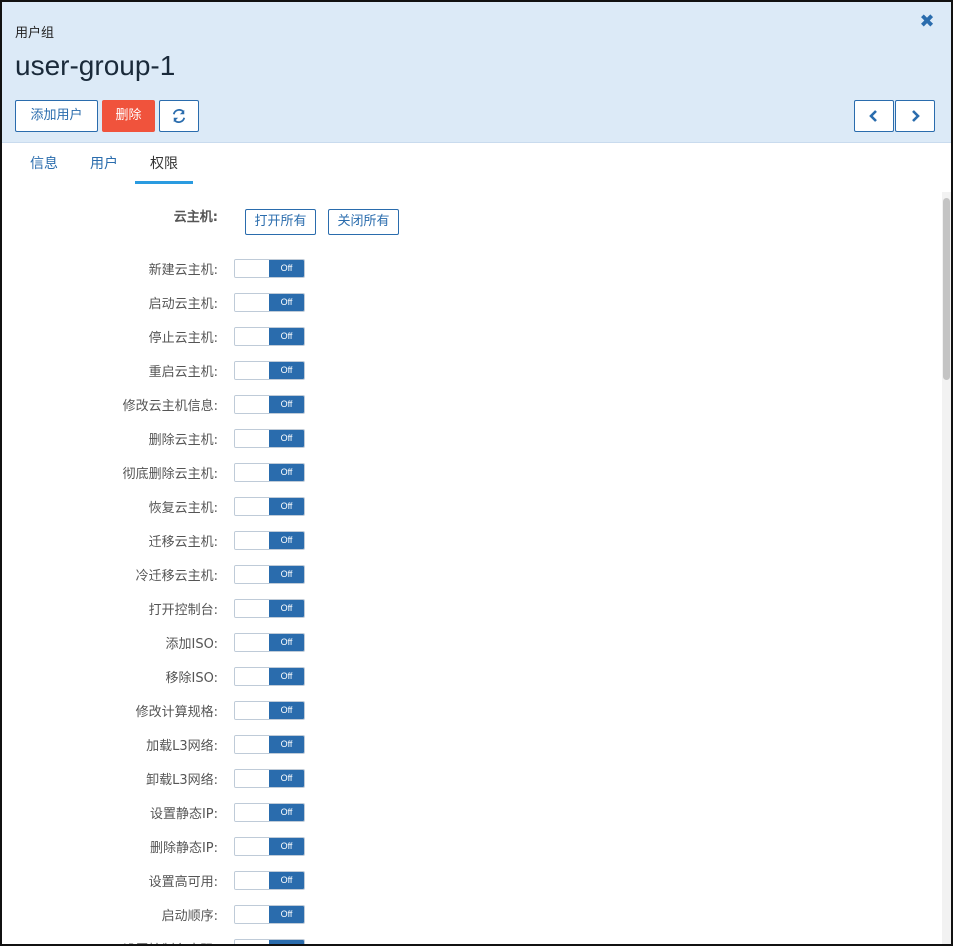 Image resolution: width=953 pixels, height=946 pixels. Describe the element at coordinates (472, 405) in the screenshot. I see `permission-row: 修改云主机信息: Off` at that location.